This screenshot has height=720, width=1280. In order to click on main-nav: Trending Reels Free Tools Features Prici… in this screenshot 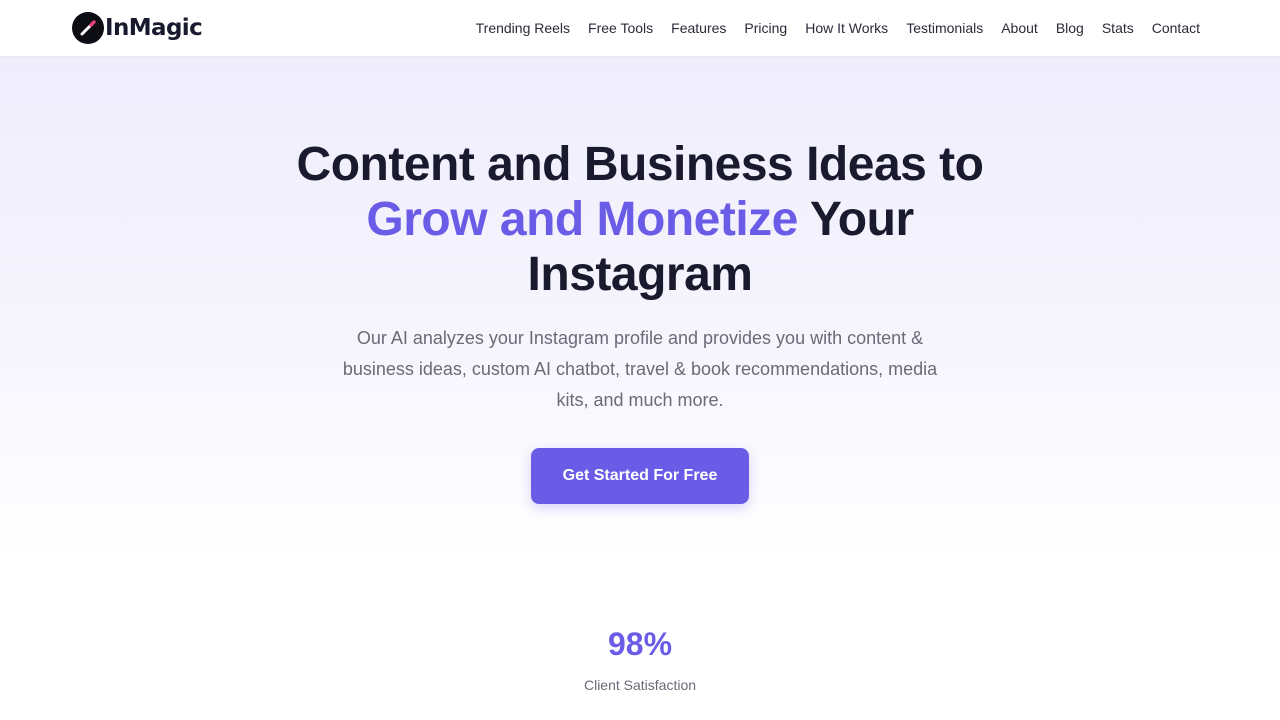, I will do `click(838, 28)`.